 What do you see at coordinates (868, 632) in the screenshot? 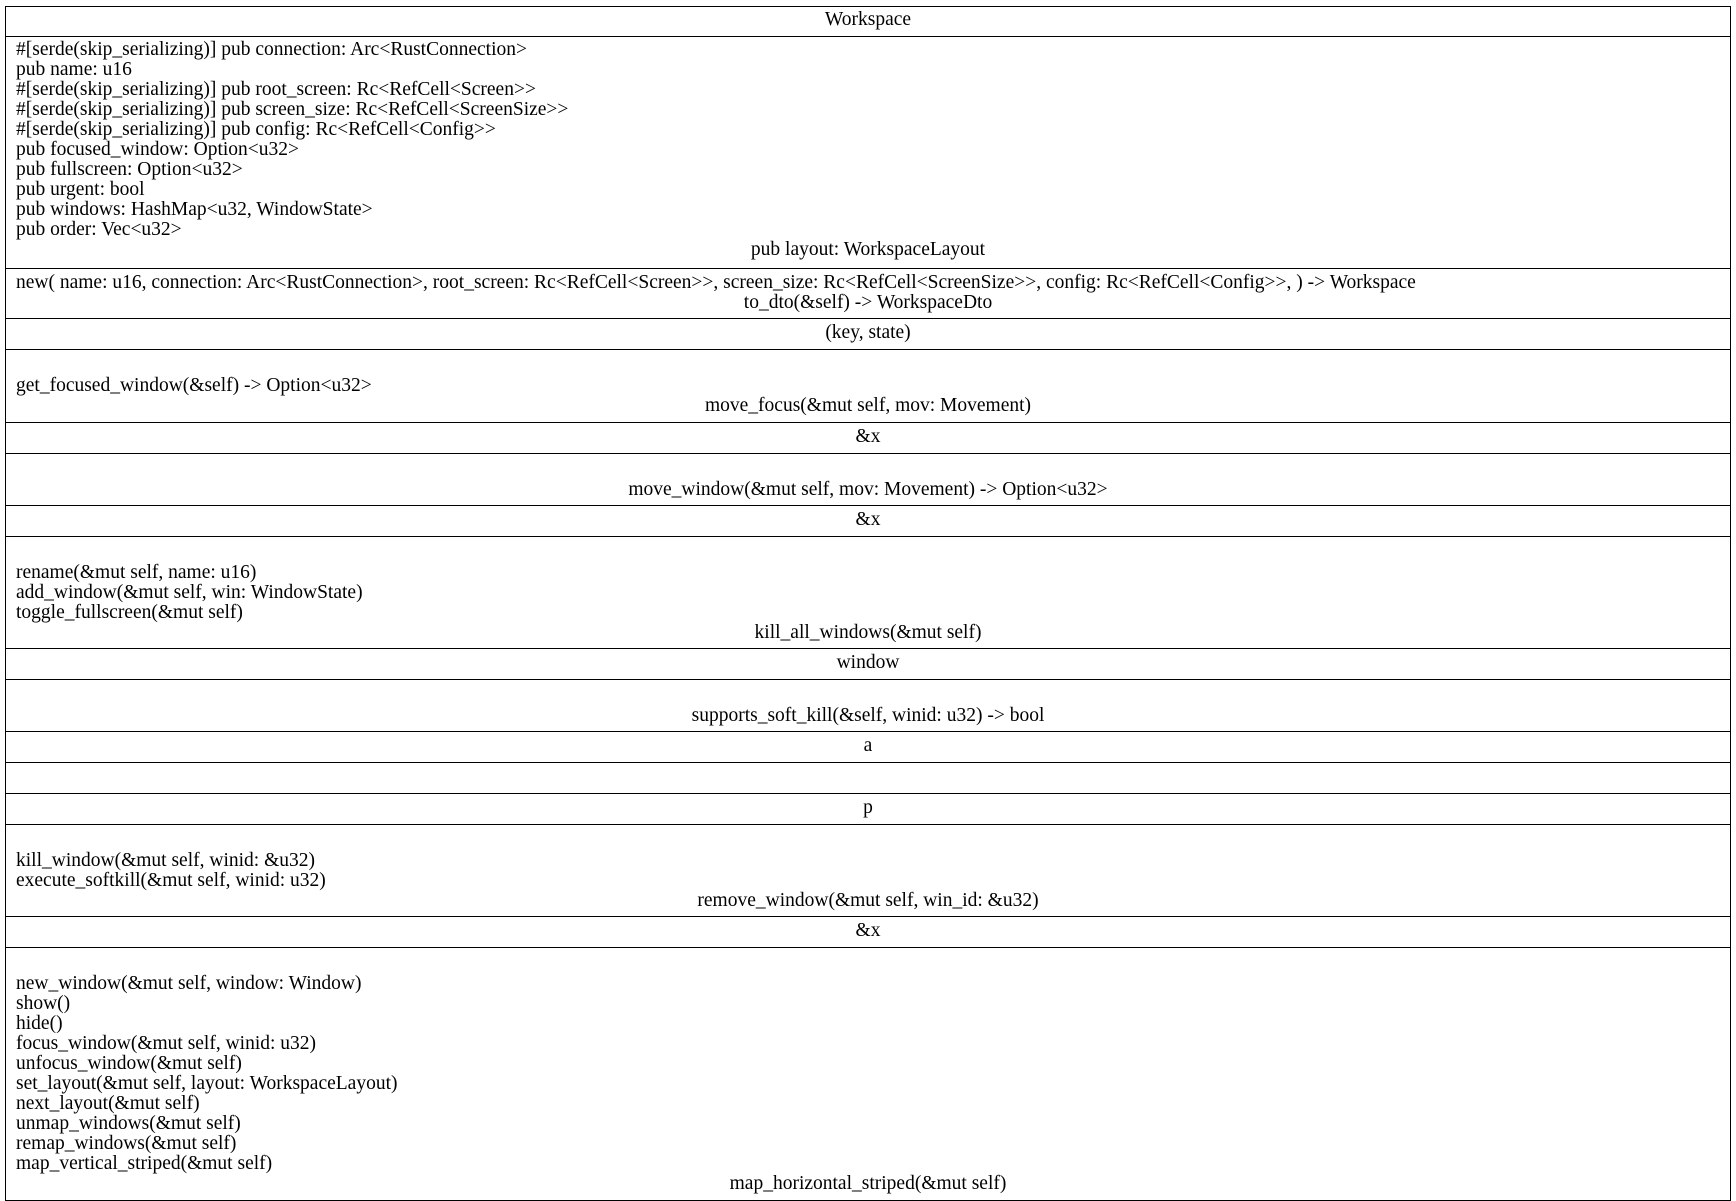
I see `method: kill_all_windows(&mut self)` at bounding box center [868, 632].